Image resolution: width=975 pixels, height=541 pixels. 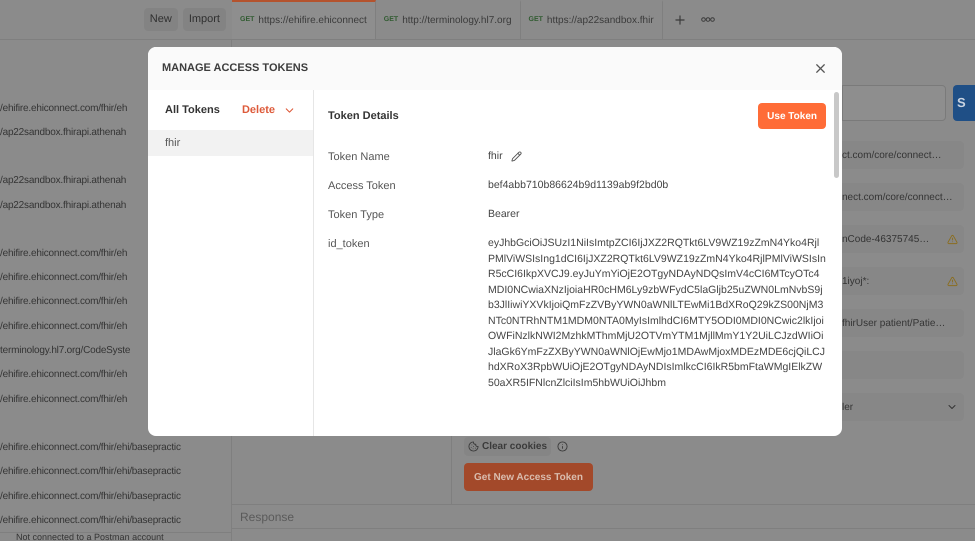 I want to click on toolbar-button: New, so click(x=161, y=19).